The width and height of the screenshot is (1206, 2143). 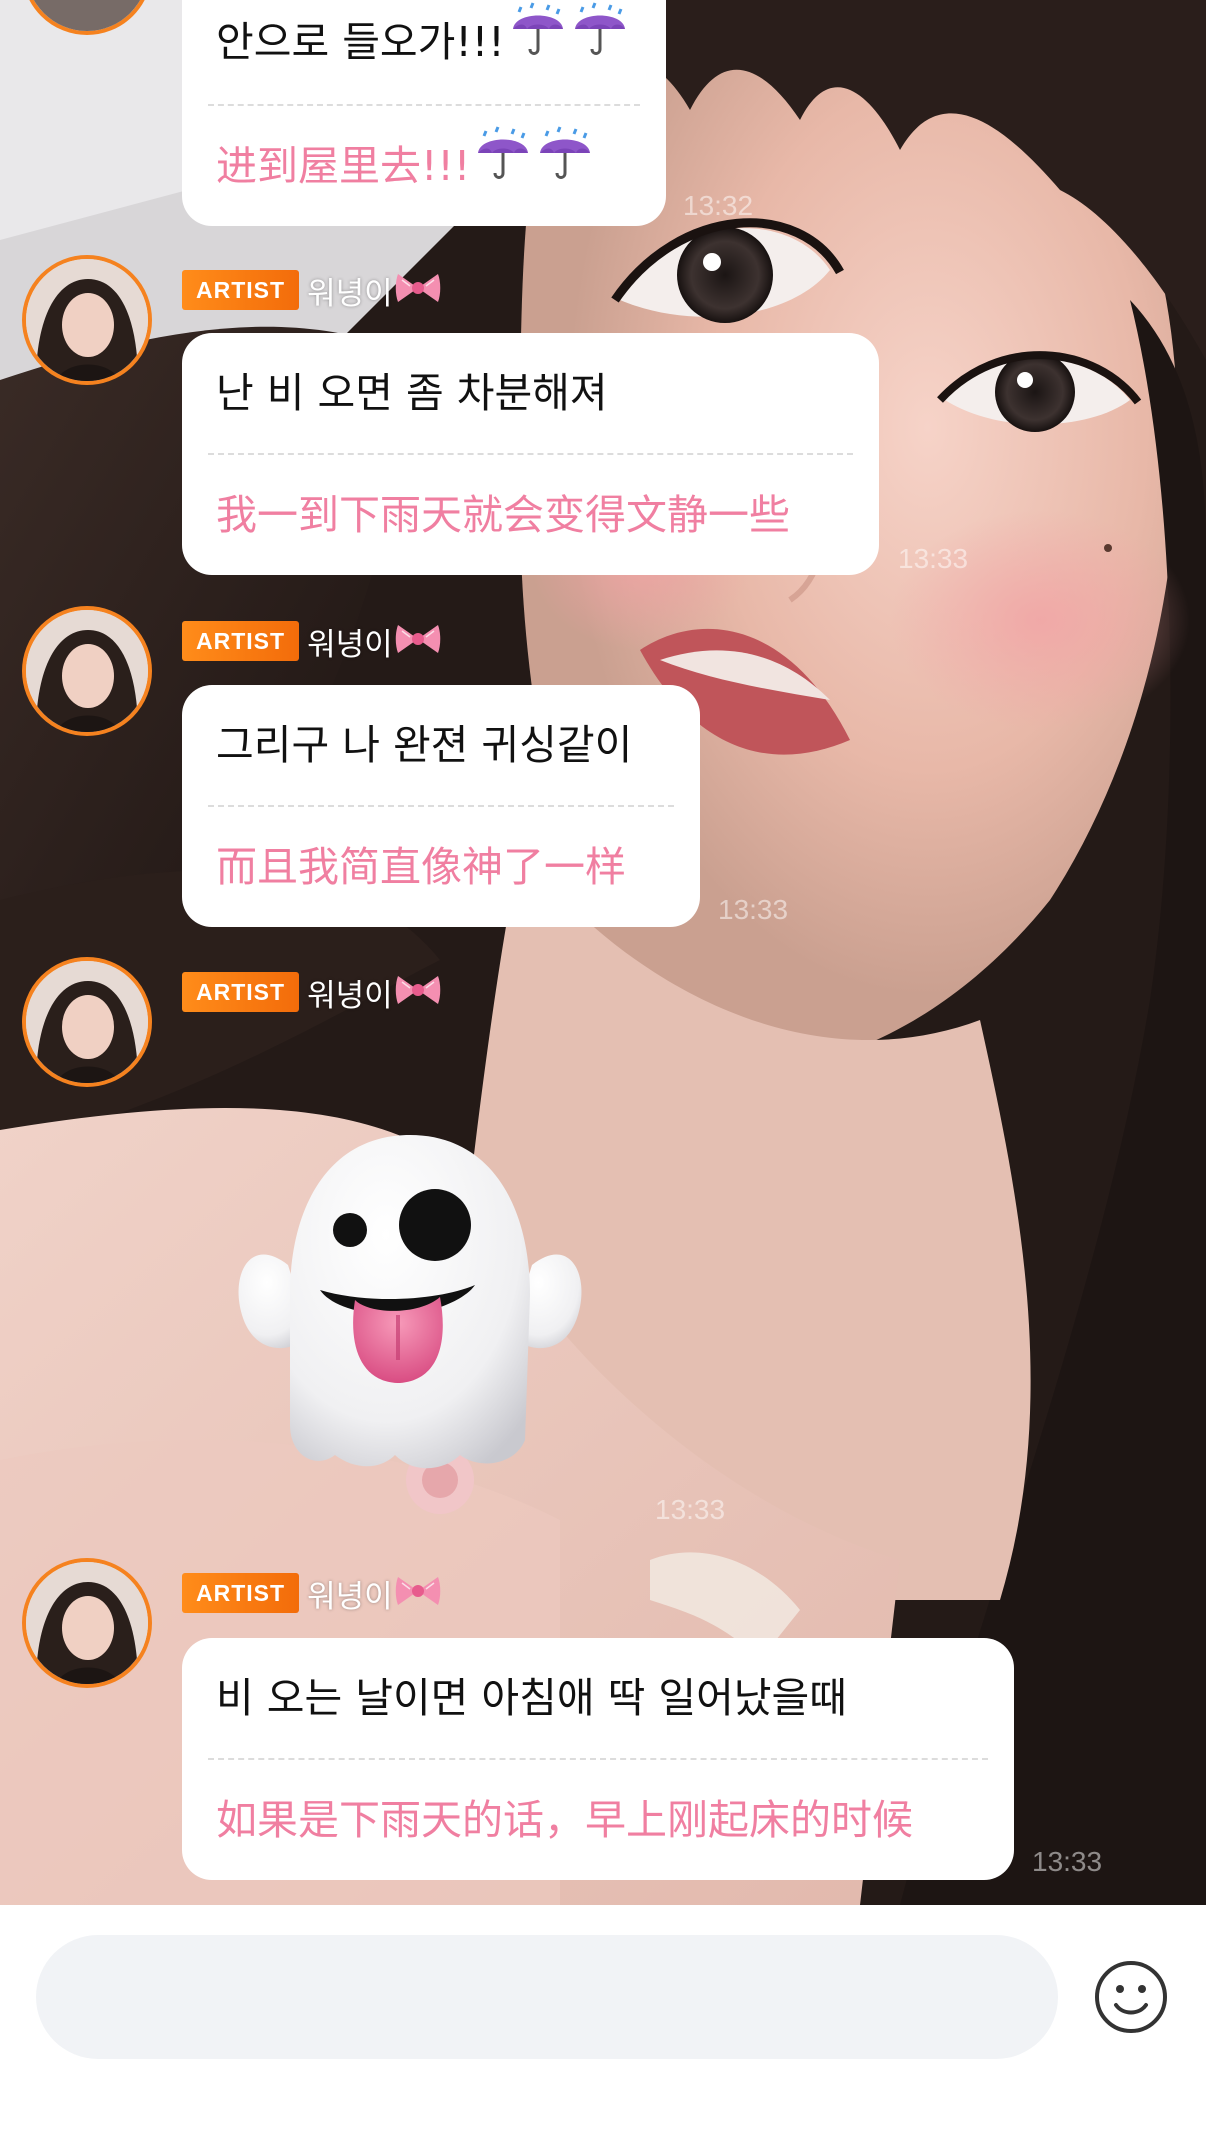 What do you see at coordinates (1131, 1997) in the screenshot?
I see `smiley-face-icon` at bounding box center [1131, 1997].